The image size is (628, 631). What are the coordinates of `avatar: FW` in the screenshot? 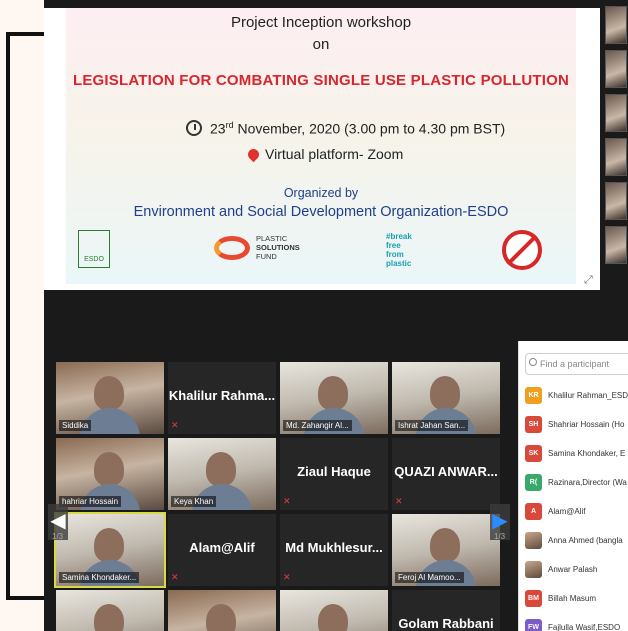 It's located at (533, 625).